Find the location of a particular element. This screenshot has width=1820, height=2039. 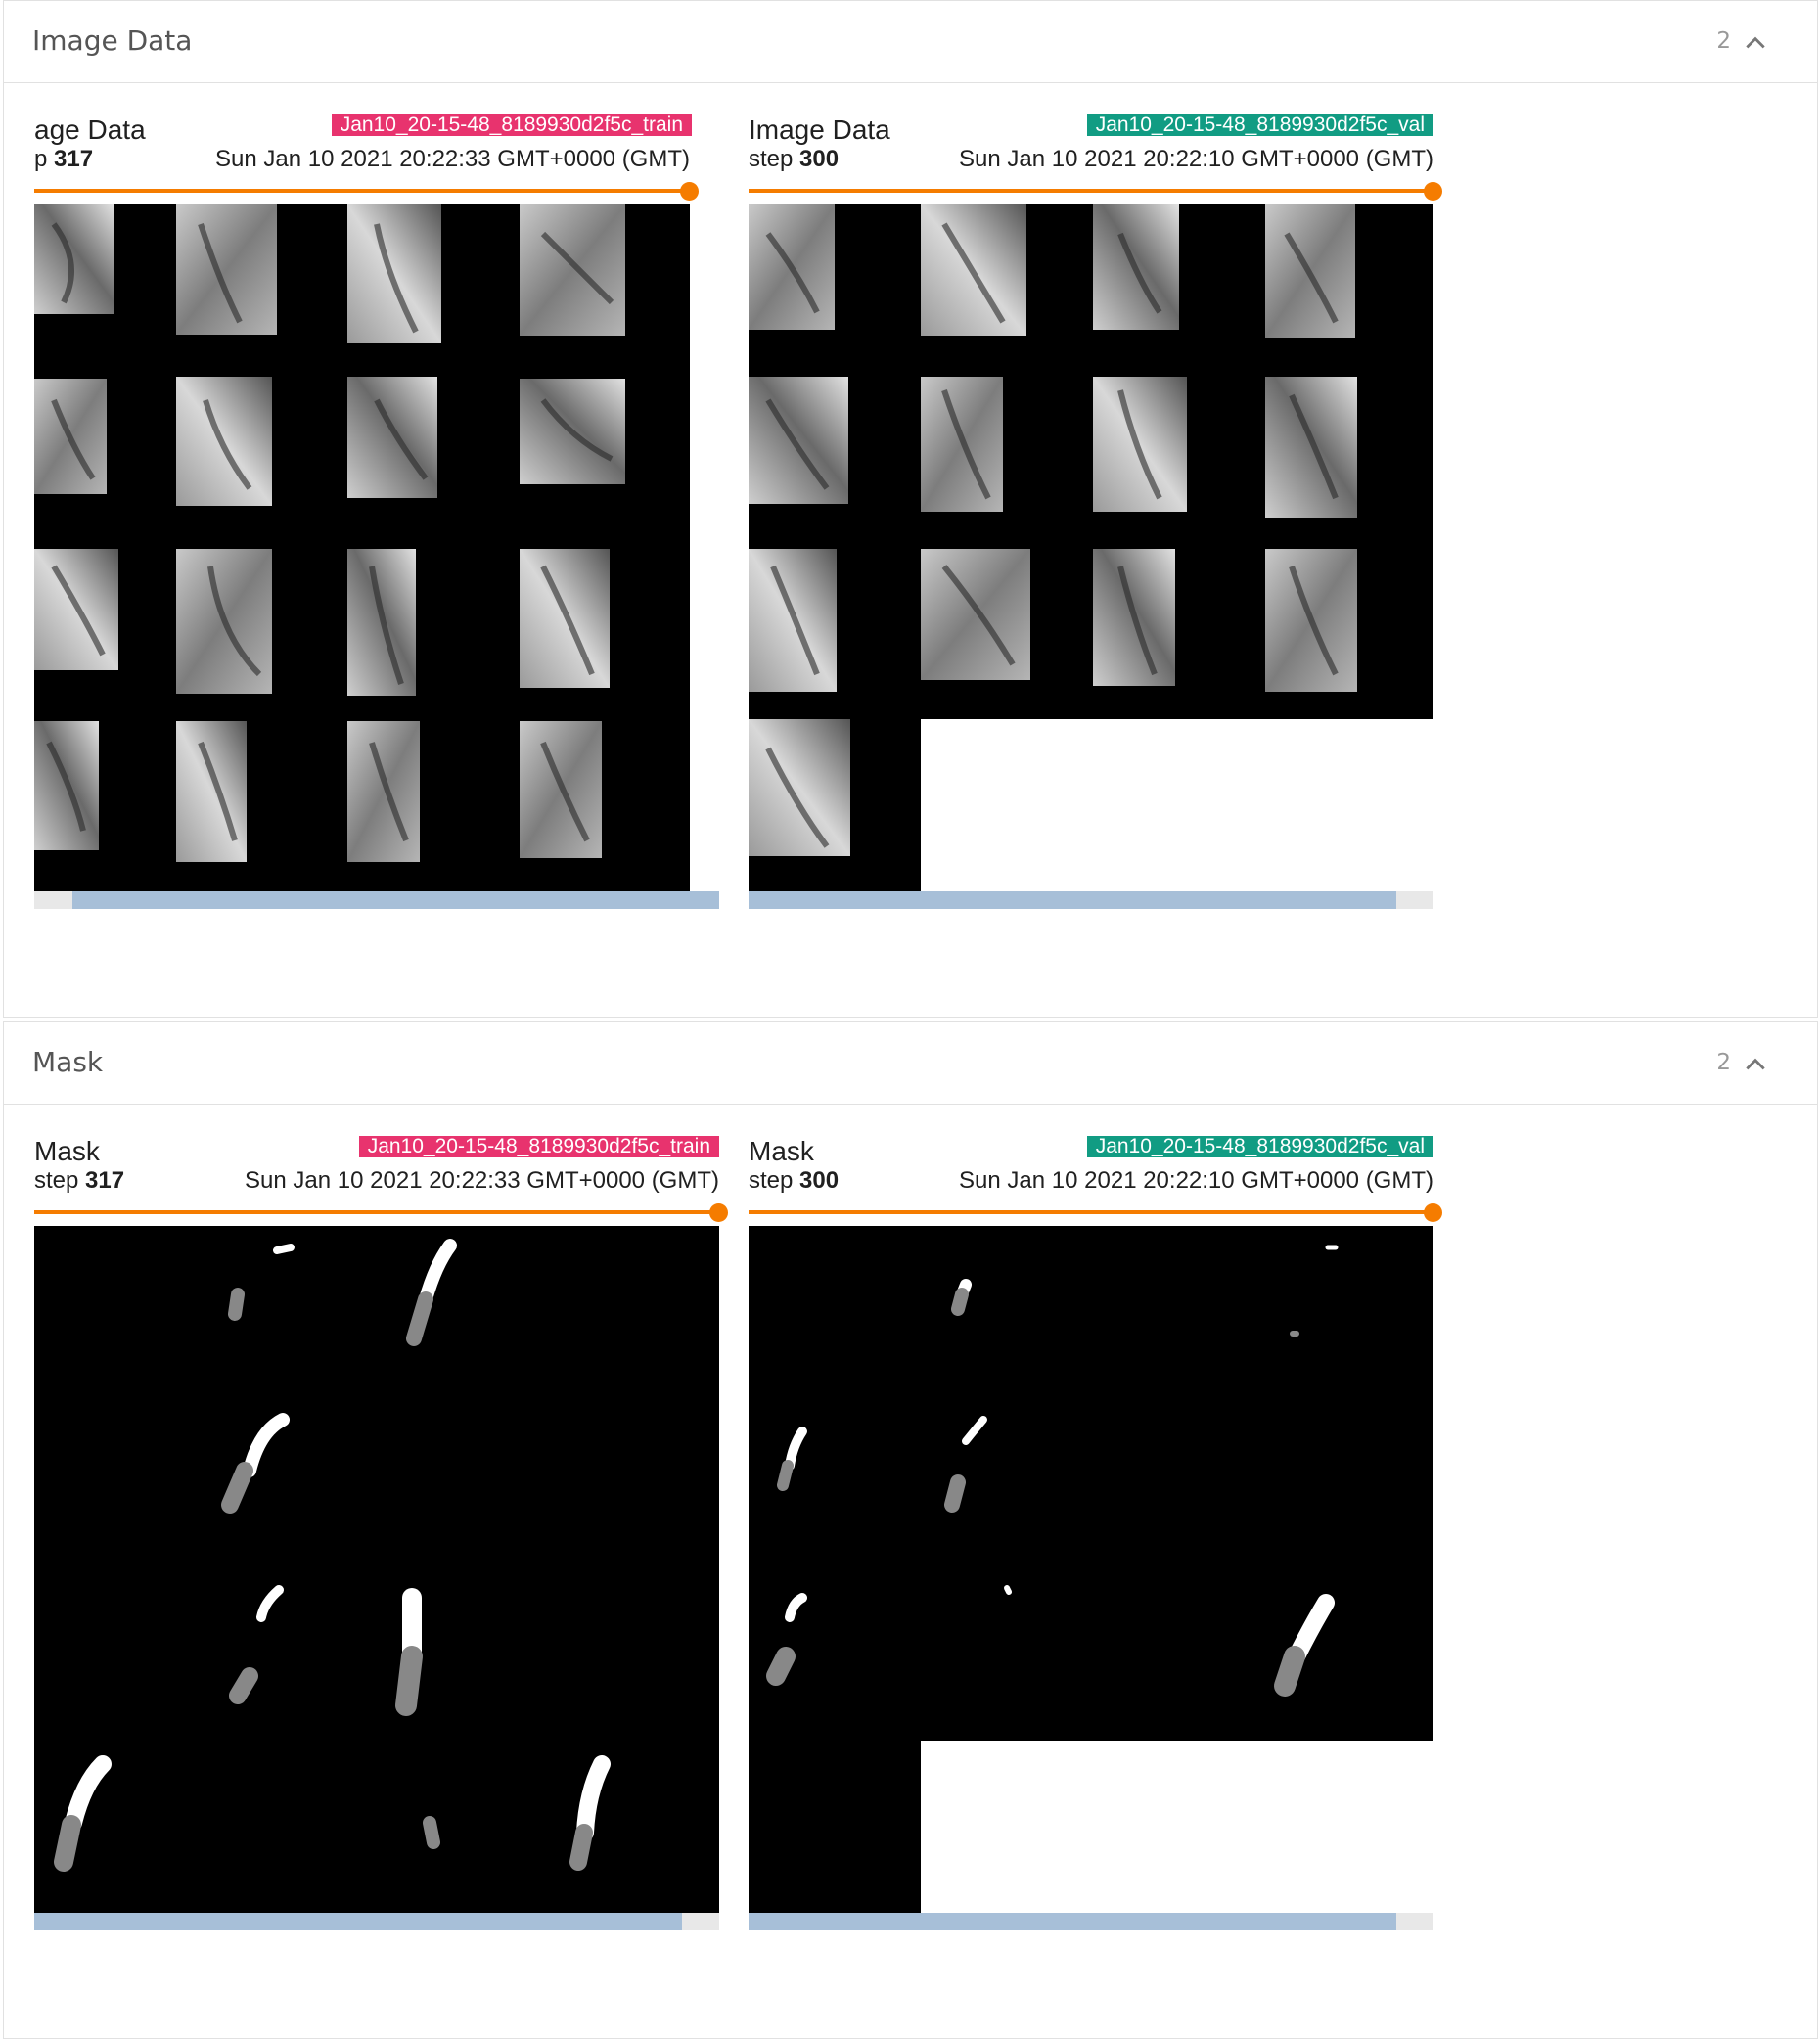

section-header: Image Data 2 is located at coordinates (910, 42).